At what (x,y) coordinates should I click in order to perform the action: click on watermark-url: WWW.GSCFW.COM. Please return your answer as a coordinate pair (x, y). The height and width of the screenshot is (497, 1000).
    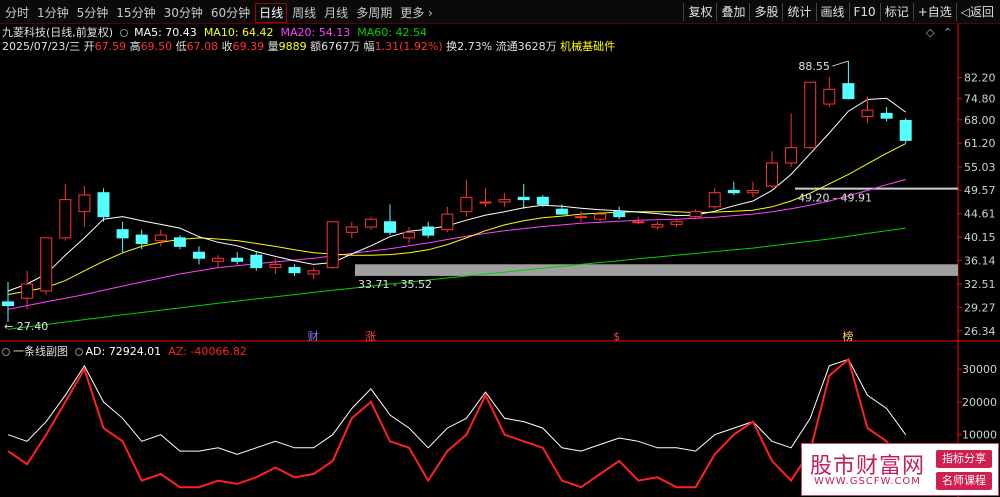
    Looking at the image, I should click on (867, 481).